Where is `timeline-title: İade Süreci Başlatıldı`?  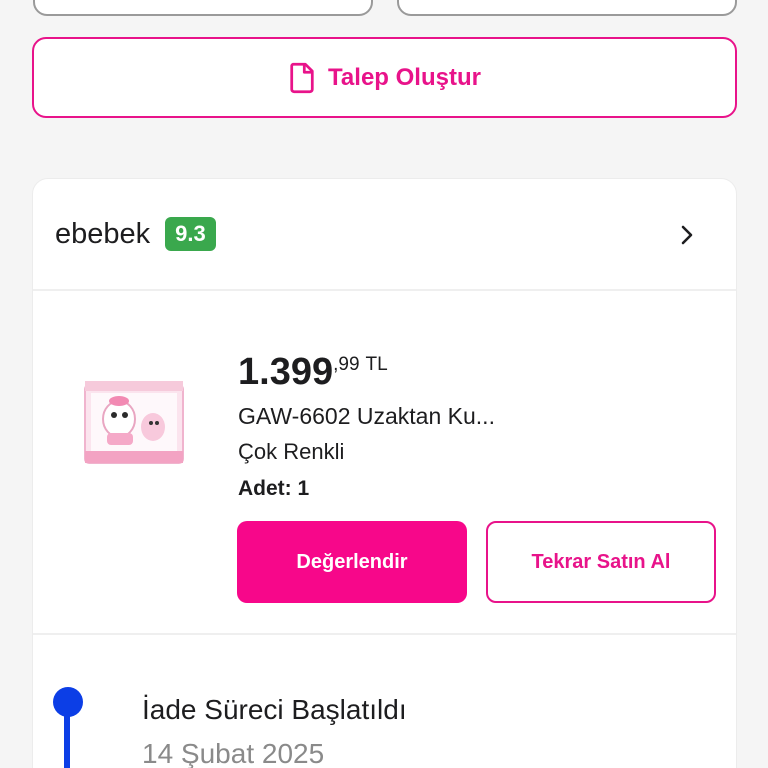
timeline-title: İade Süreci Başlatıldı is located at coordinates (274, 709).